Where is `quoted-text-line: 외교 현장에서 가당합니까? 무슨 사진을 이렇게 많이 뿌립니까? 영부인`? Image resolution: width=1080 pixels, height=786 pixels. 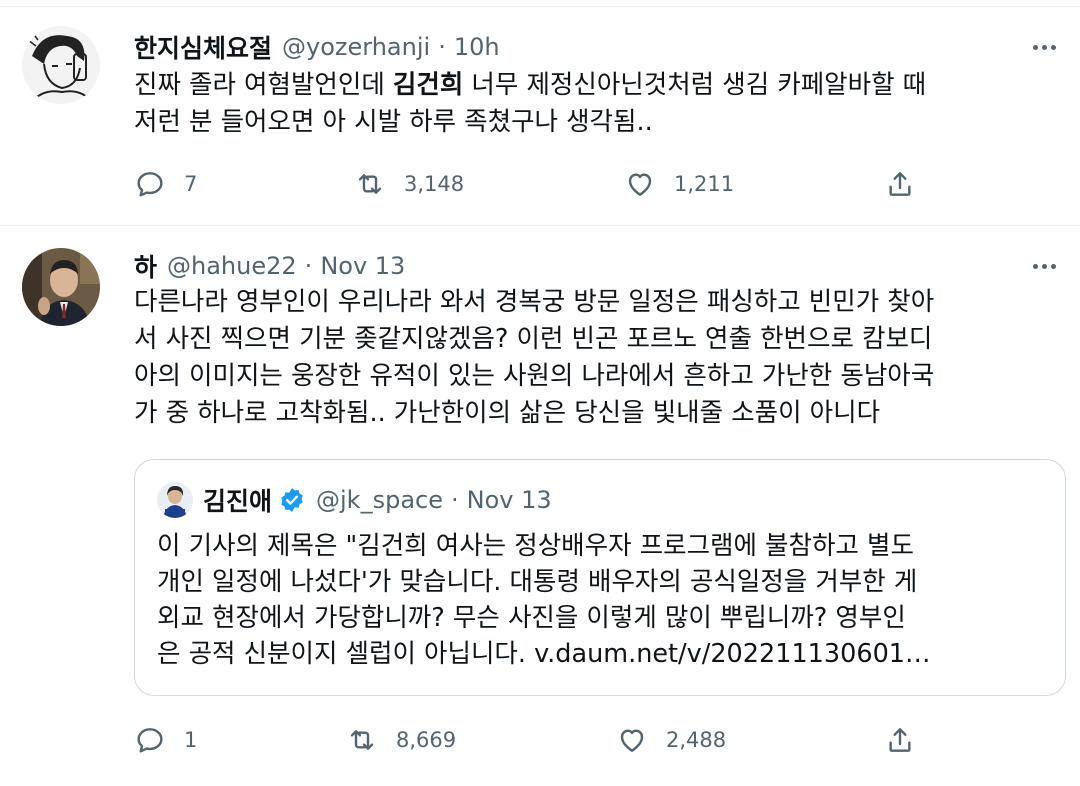
quoted-text-line: 외교 현장에서 가당합니까? 무슨 사진을 이렇게 많이 뿌립니까? 영부인 is located at coordinates (531, 618).